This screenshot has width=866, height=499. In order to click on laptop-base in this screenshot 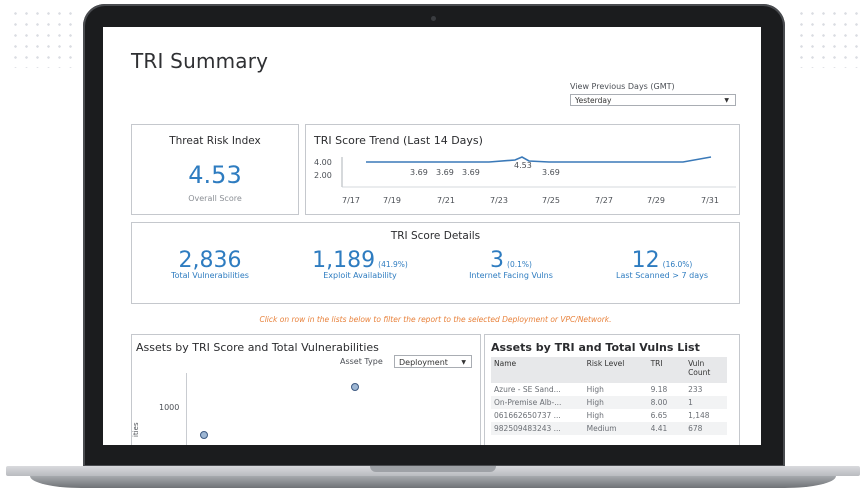, I will do `click(433, 482)`.